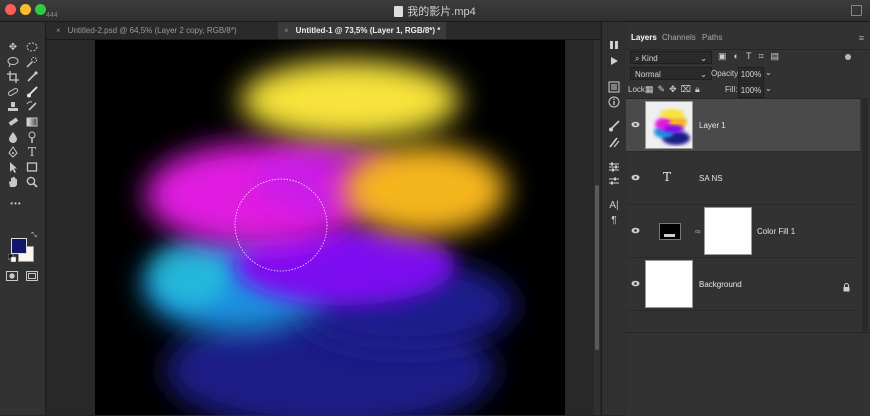 Image resolution: width=870 pixels, height=416 pixels. I want to click on healing-brush-tool-icon, so click(13, 92).